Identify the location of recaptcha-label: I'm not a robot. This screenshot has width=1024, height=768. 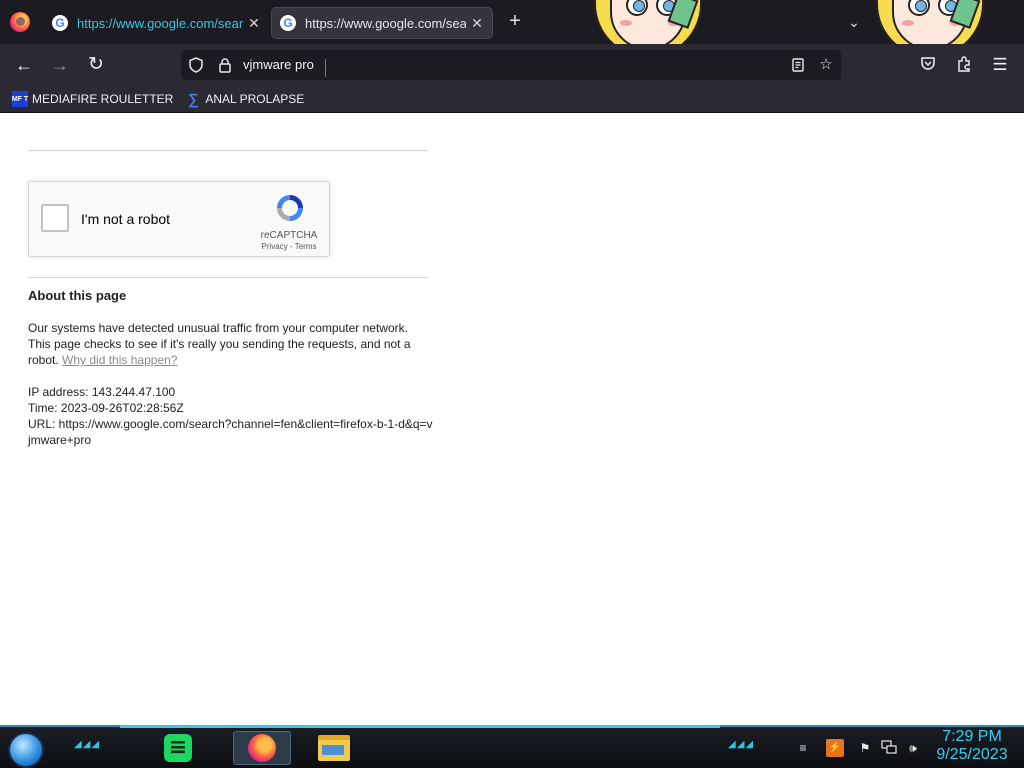
(126, 219).